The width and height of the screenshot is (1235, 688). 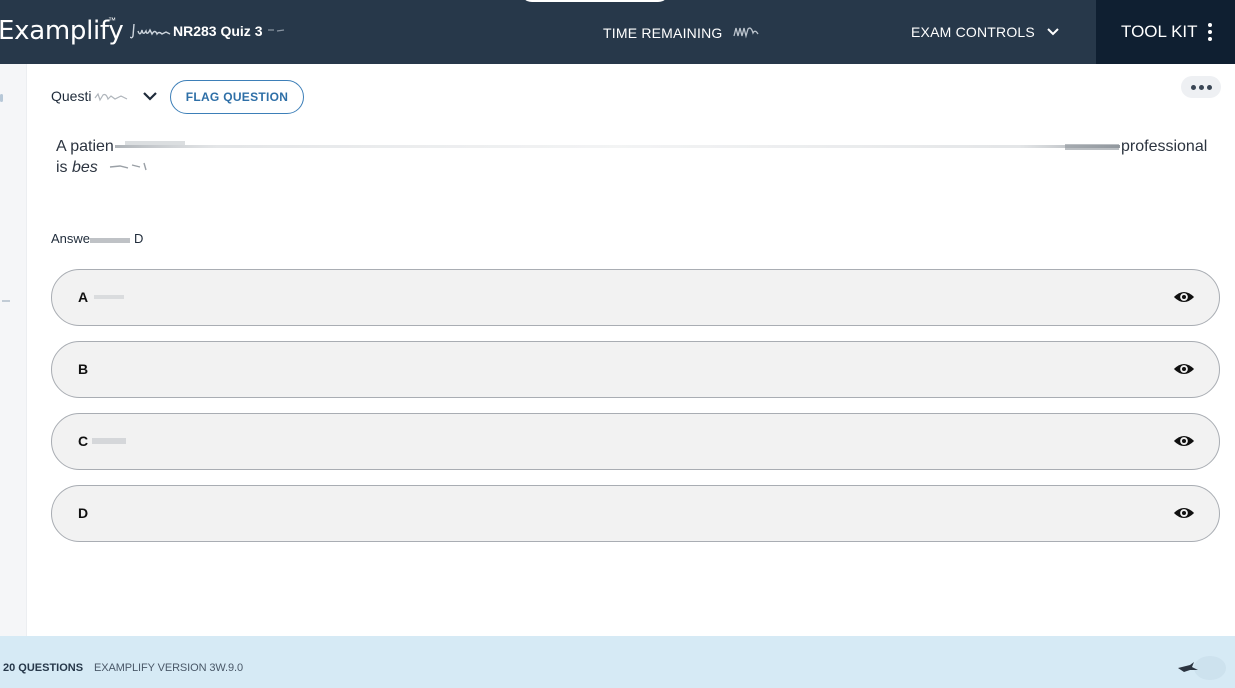 I want to click on top-notch, so click(x=595, y=1).